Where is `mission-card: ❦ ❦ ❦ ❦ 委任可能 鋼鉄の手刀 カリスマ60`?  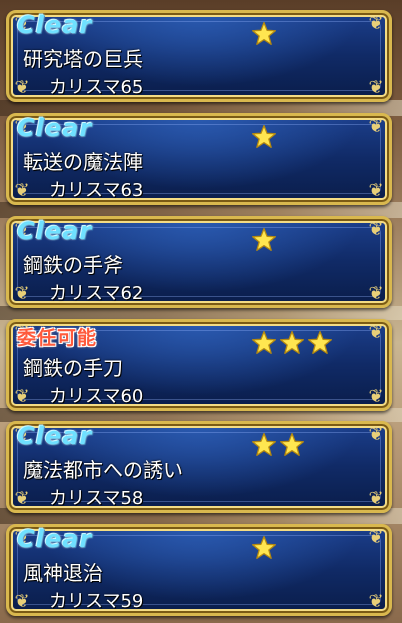 mission-card: ❦ ❦ ❦ ❦ 委任可能 鋼鉄の手刀 カリスマ60 is located at coordinates (199, 365).